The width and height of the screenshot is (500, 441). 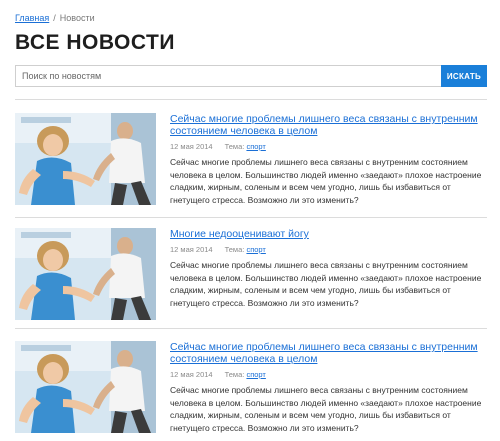 I want to click on search-input, so click(x=228, y=76).